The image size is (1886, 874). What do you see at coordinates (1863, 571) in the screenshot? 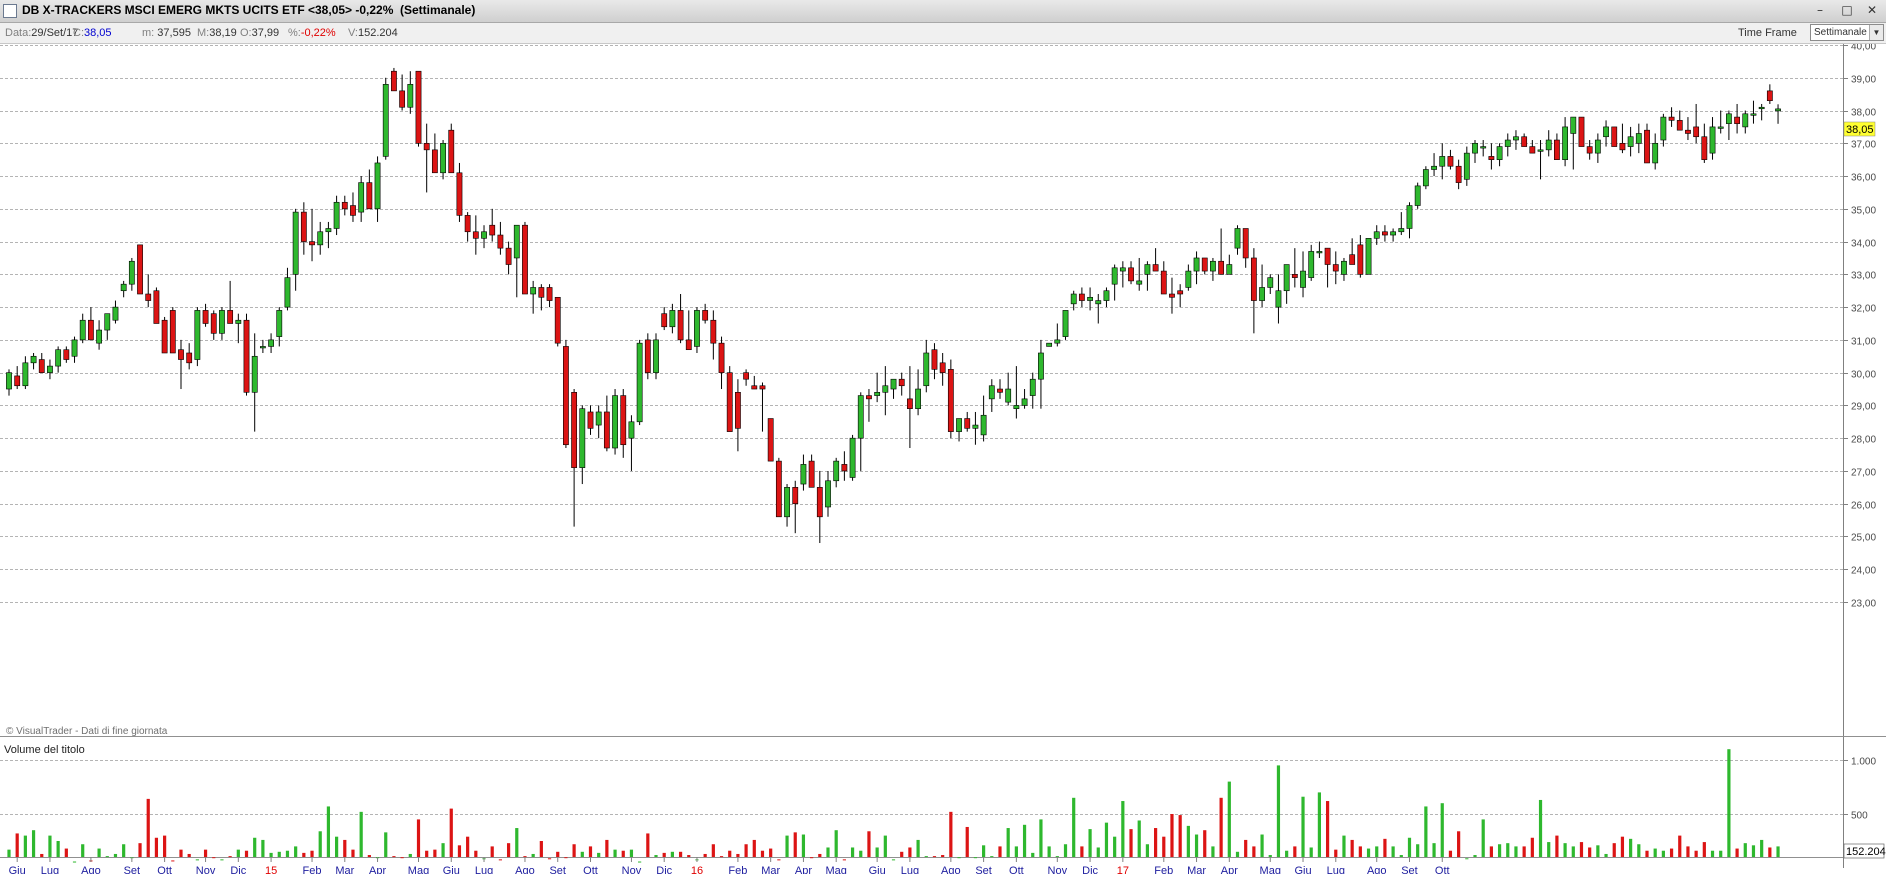
I see `price-tick-label: 24,00` at bounding box center [1863, 571].